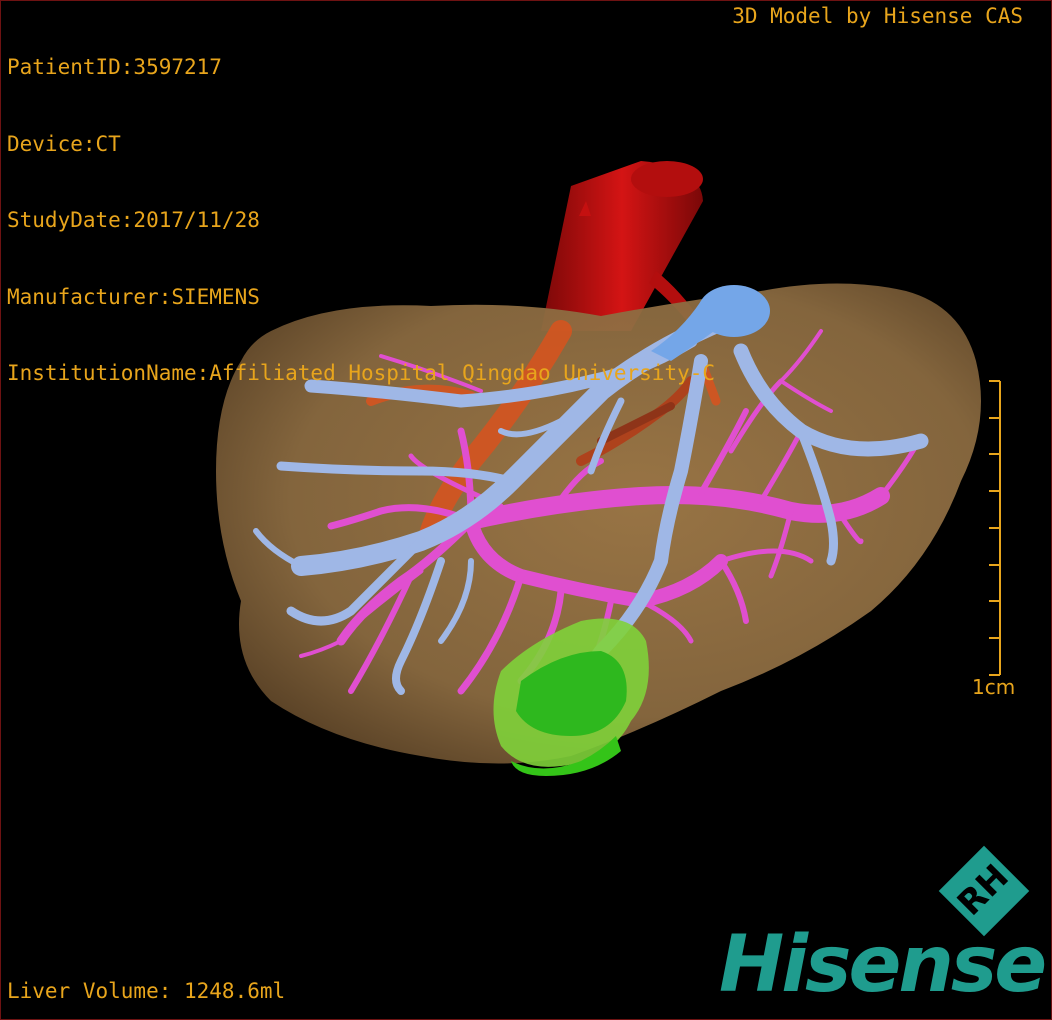 This screenshot has height=1020, width=1052. Describe the element at coordinates (883, 965) in the screenshot. I see `hisense-logo: Hisense` at that location.